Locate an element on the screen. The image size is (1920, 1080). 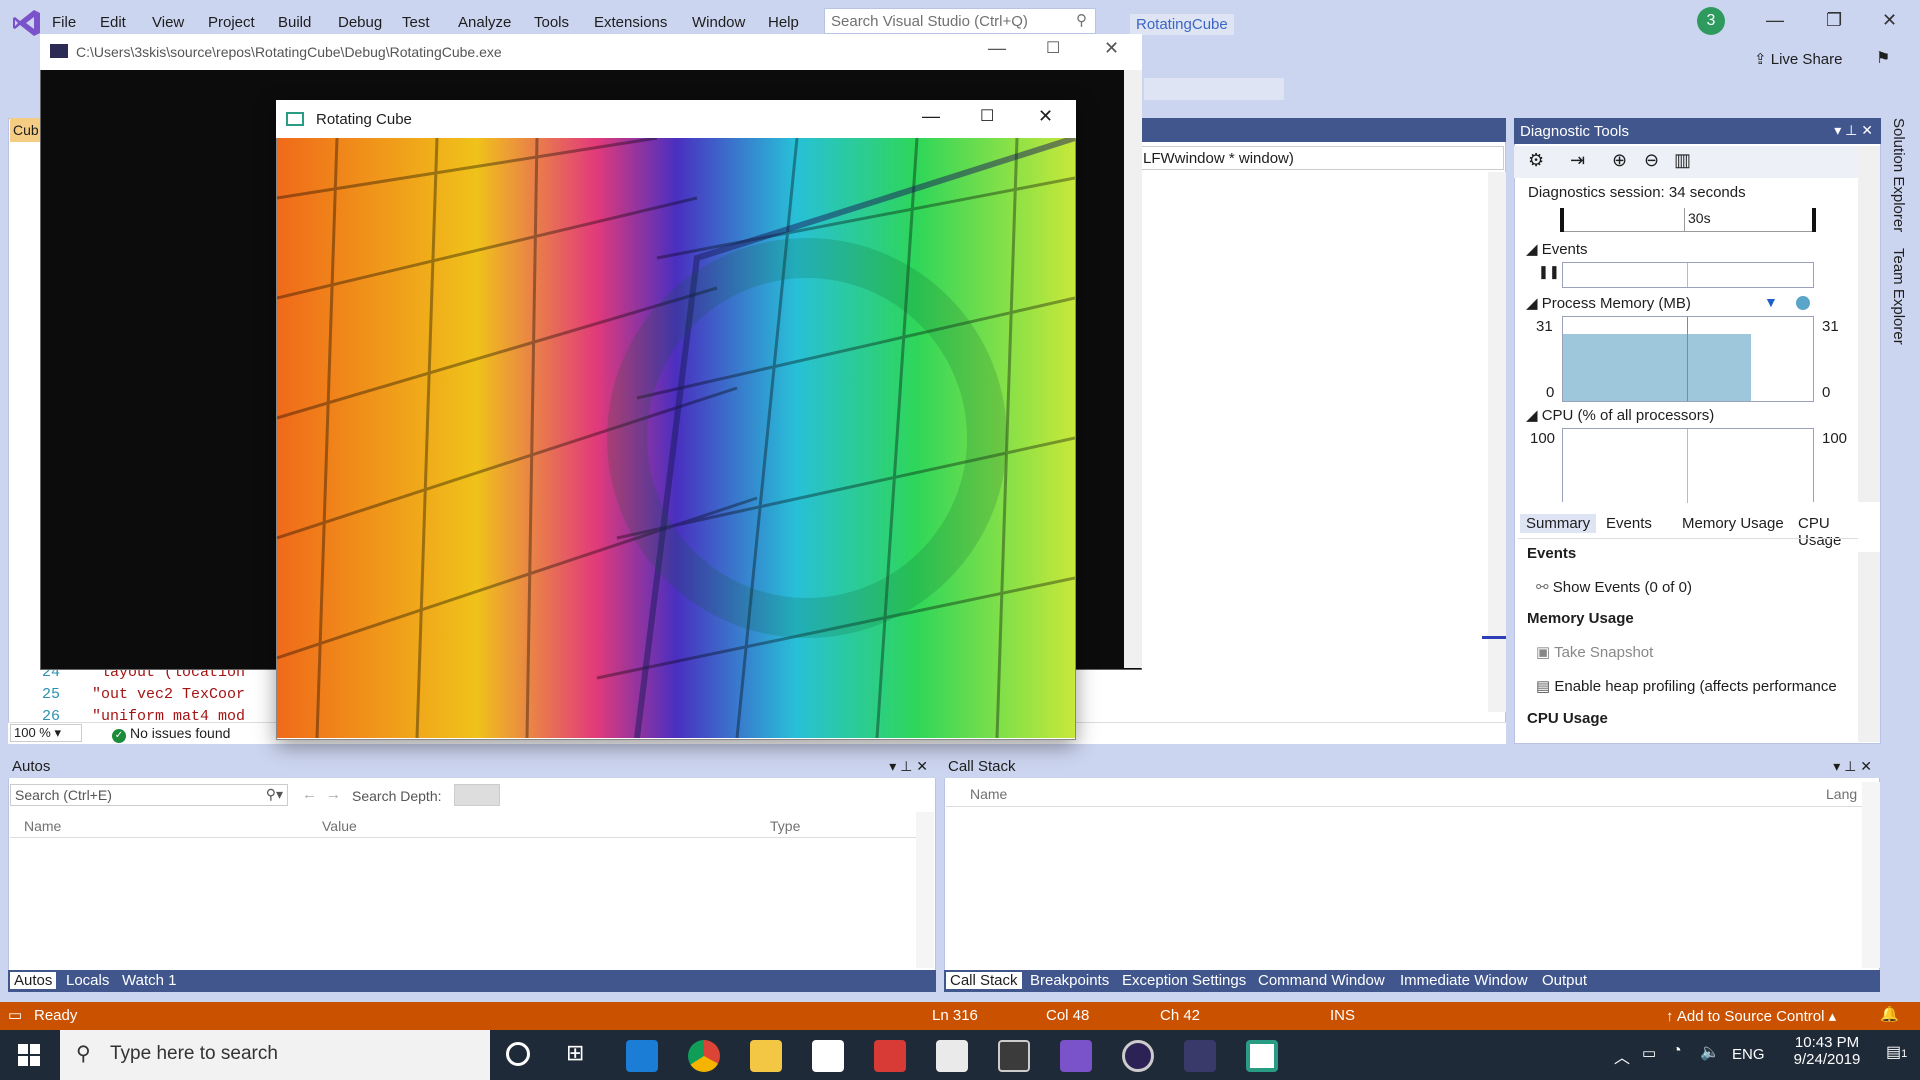
menu-debug: Debug is located at coordinates (360, 22).